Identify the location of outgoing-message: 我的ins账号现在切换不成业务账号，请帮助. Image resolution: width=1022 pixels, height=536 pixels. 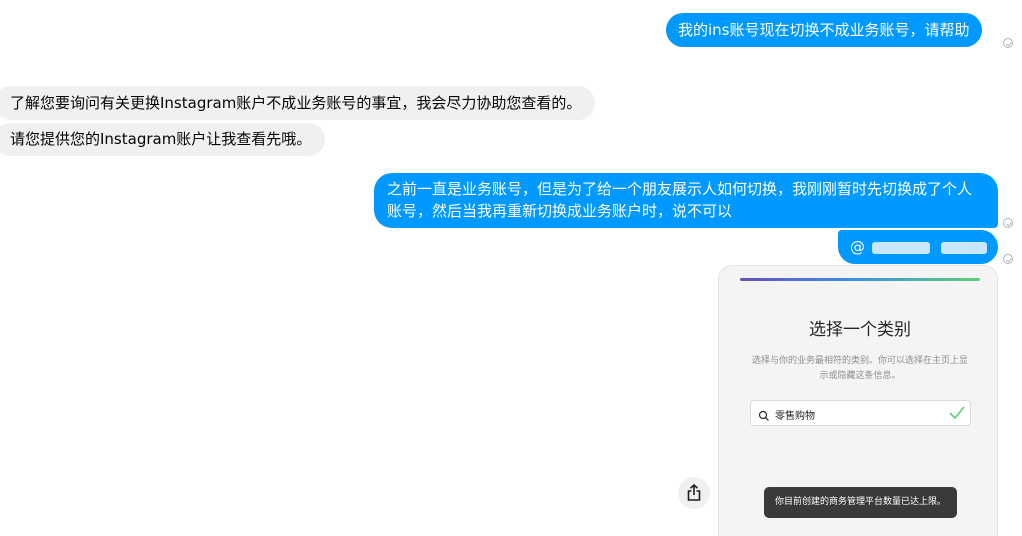
(824, 30).